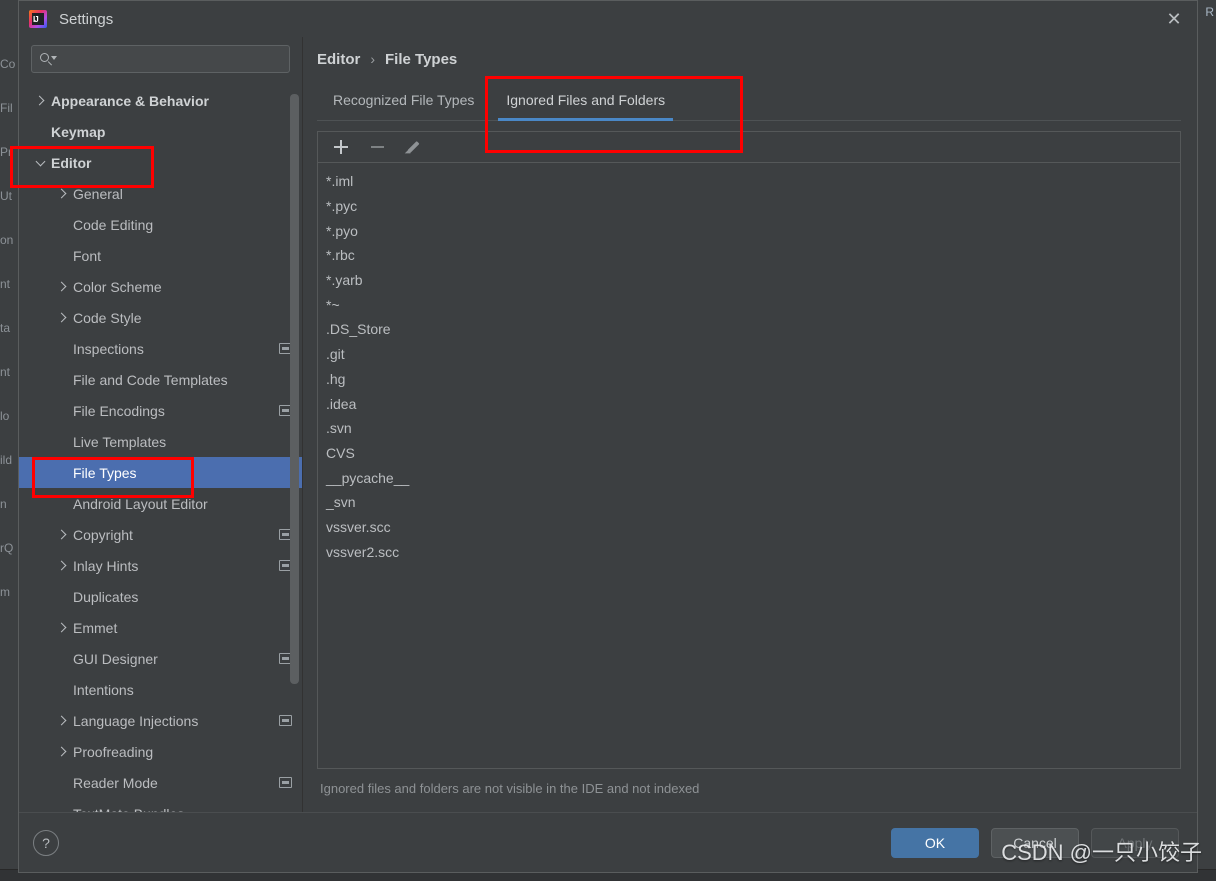 This screenshot has width=1216, height=881. What do you see at coordinates (140, 503) in the screenshot?
I see `sidebar-item-label: Android Layout Editor` at bounding box center [140, 503].